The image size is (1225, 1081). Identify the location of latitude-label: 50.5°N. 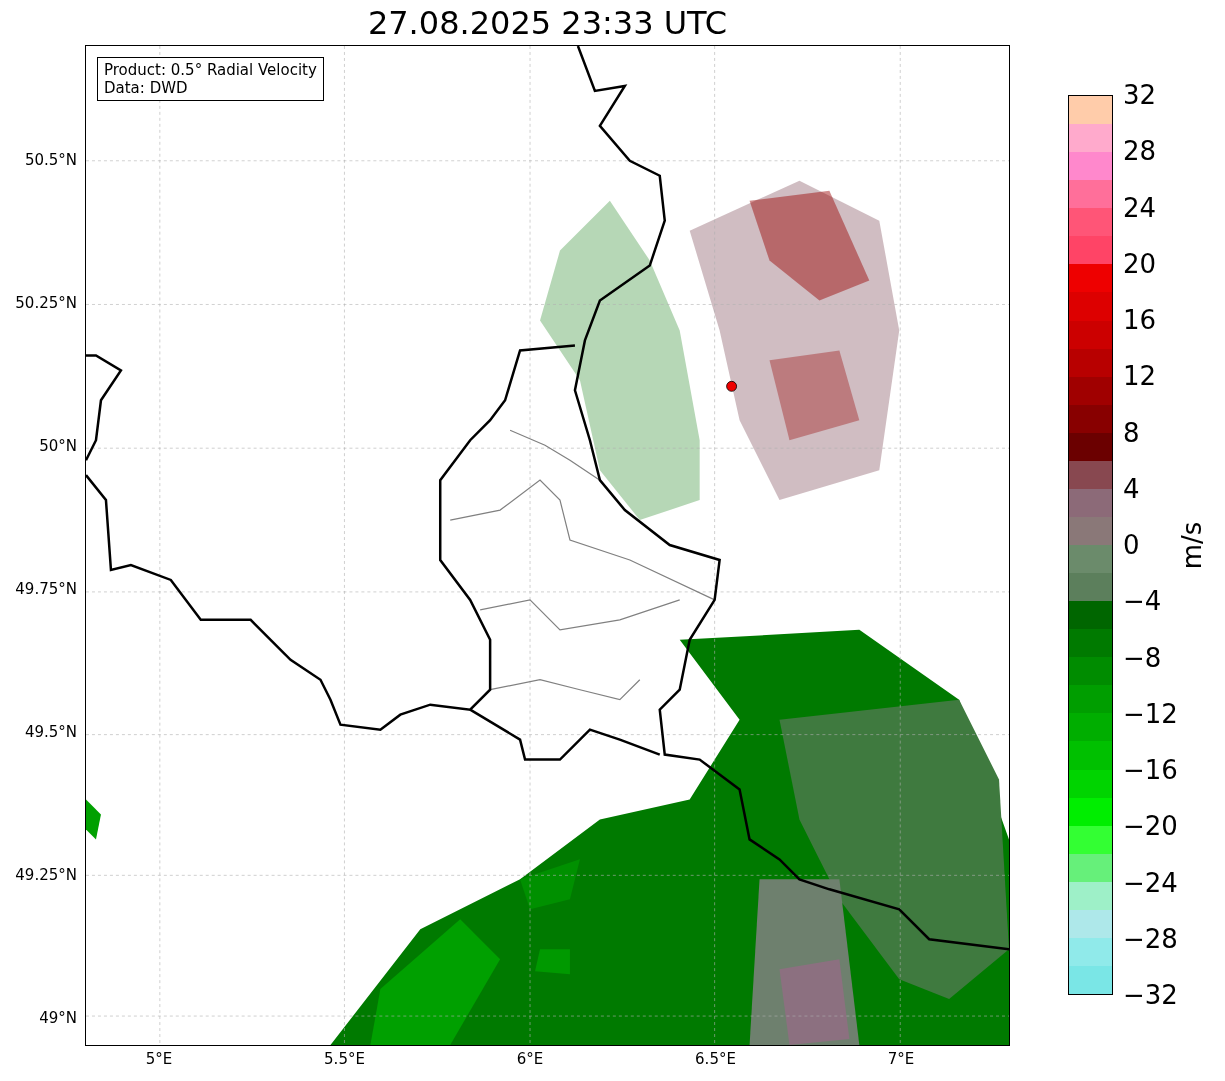
(50, 160).